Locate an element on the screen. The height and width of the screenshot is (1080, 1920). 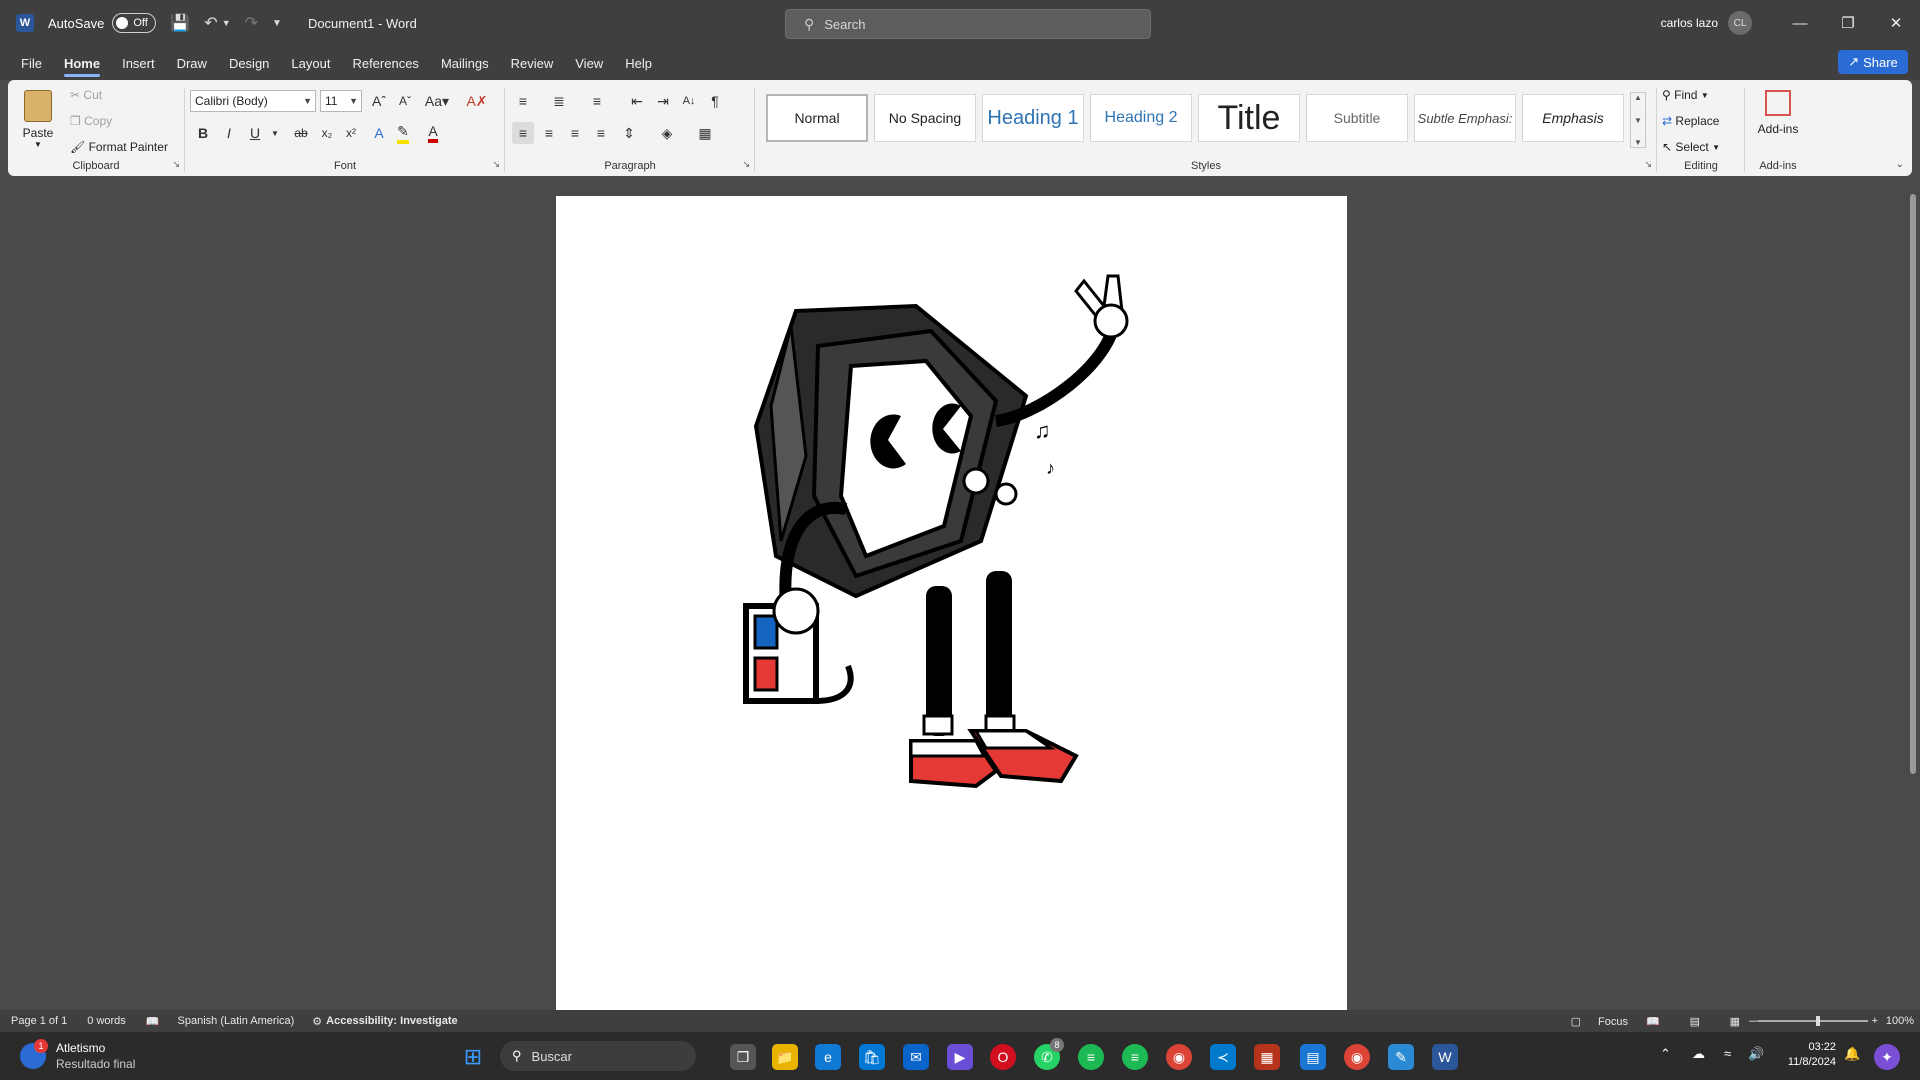
scrollbar-thumb is located at coordinates (1913, 484).